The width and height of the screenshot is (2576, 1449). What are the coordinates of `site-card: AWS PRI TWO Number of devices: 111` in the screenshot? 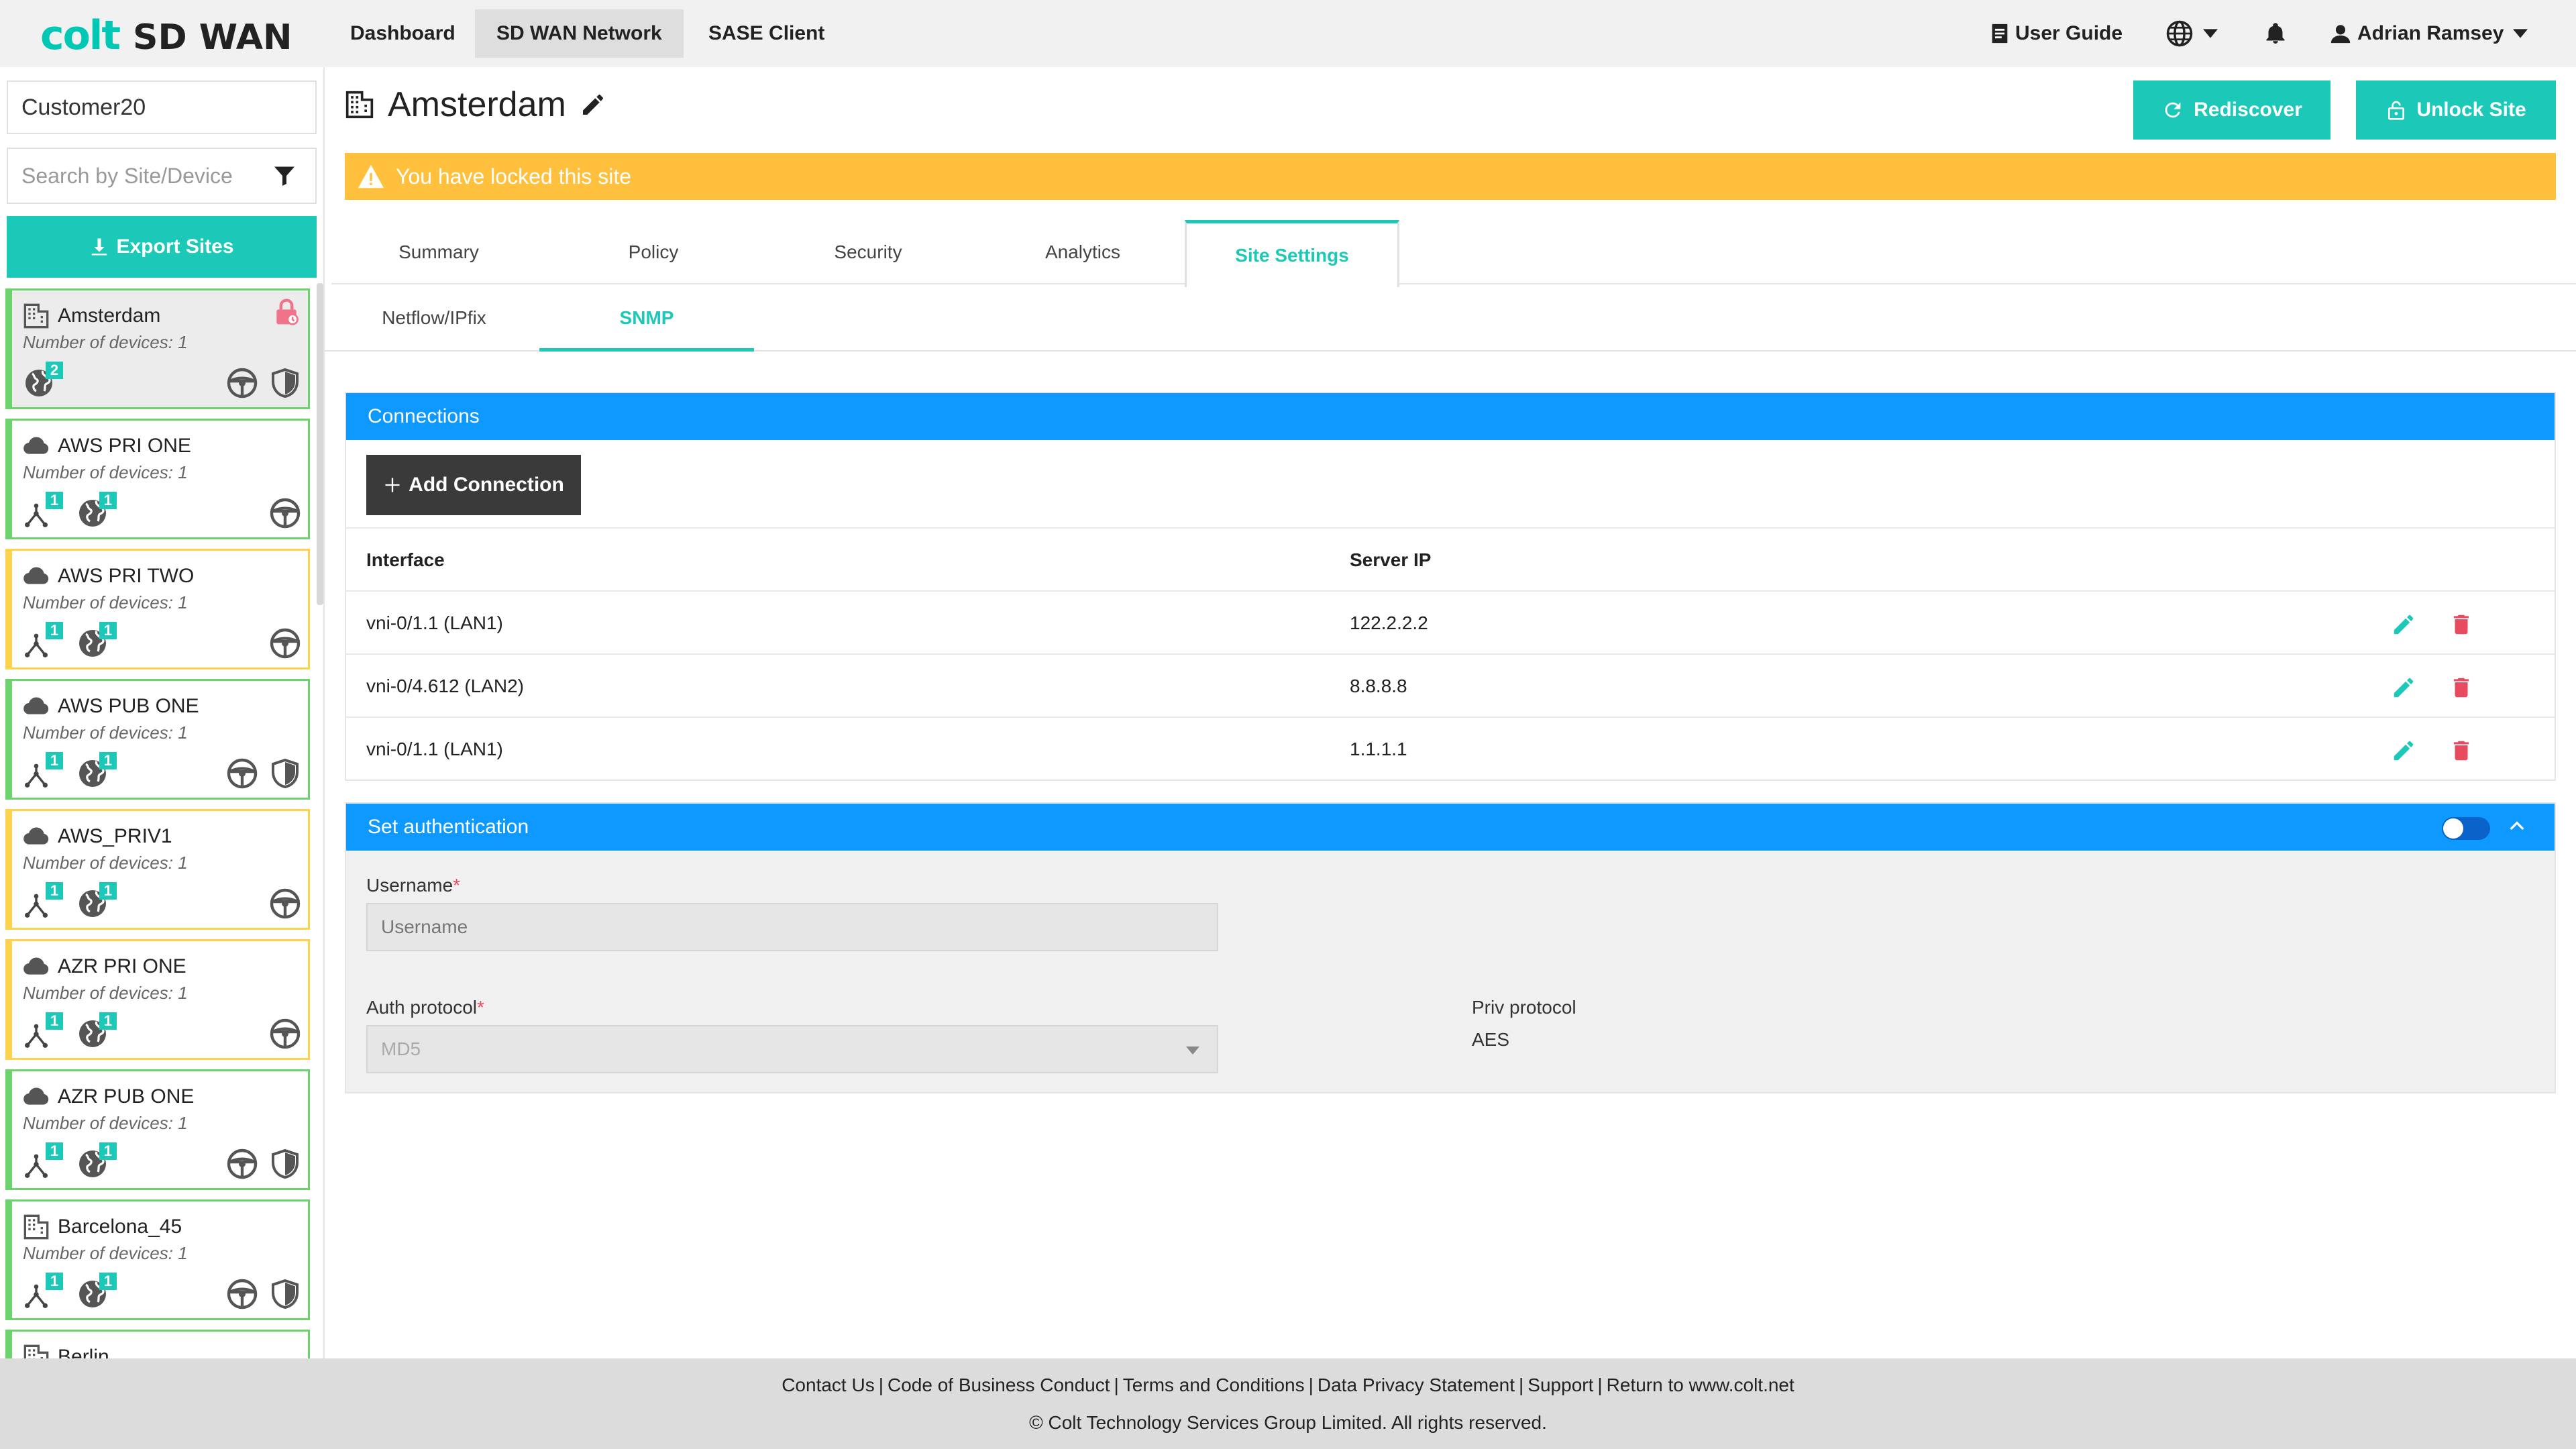 It's located at (157, 609).